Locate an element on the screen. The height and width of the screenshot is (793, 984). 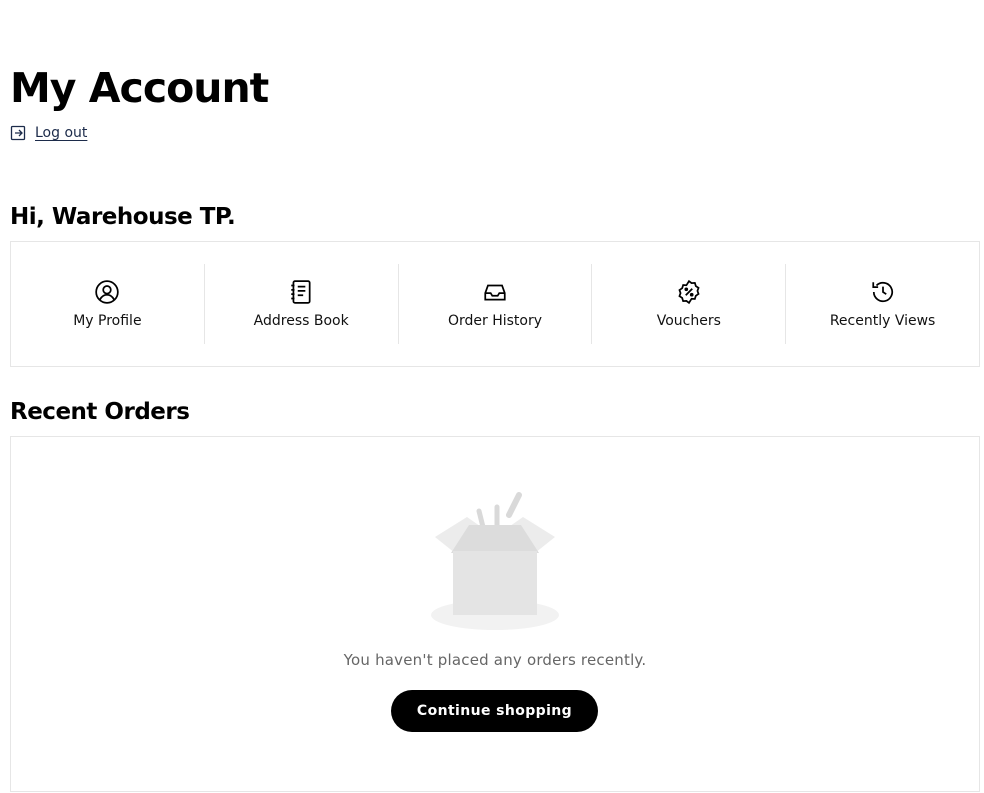
history-clock-icon is located at coordinates (882, 292).